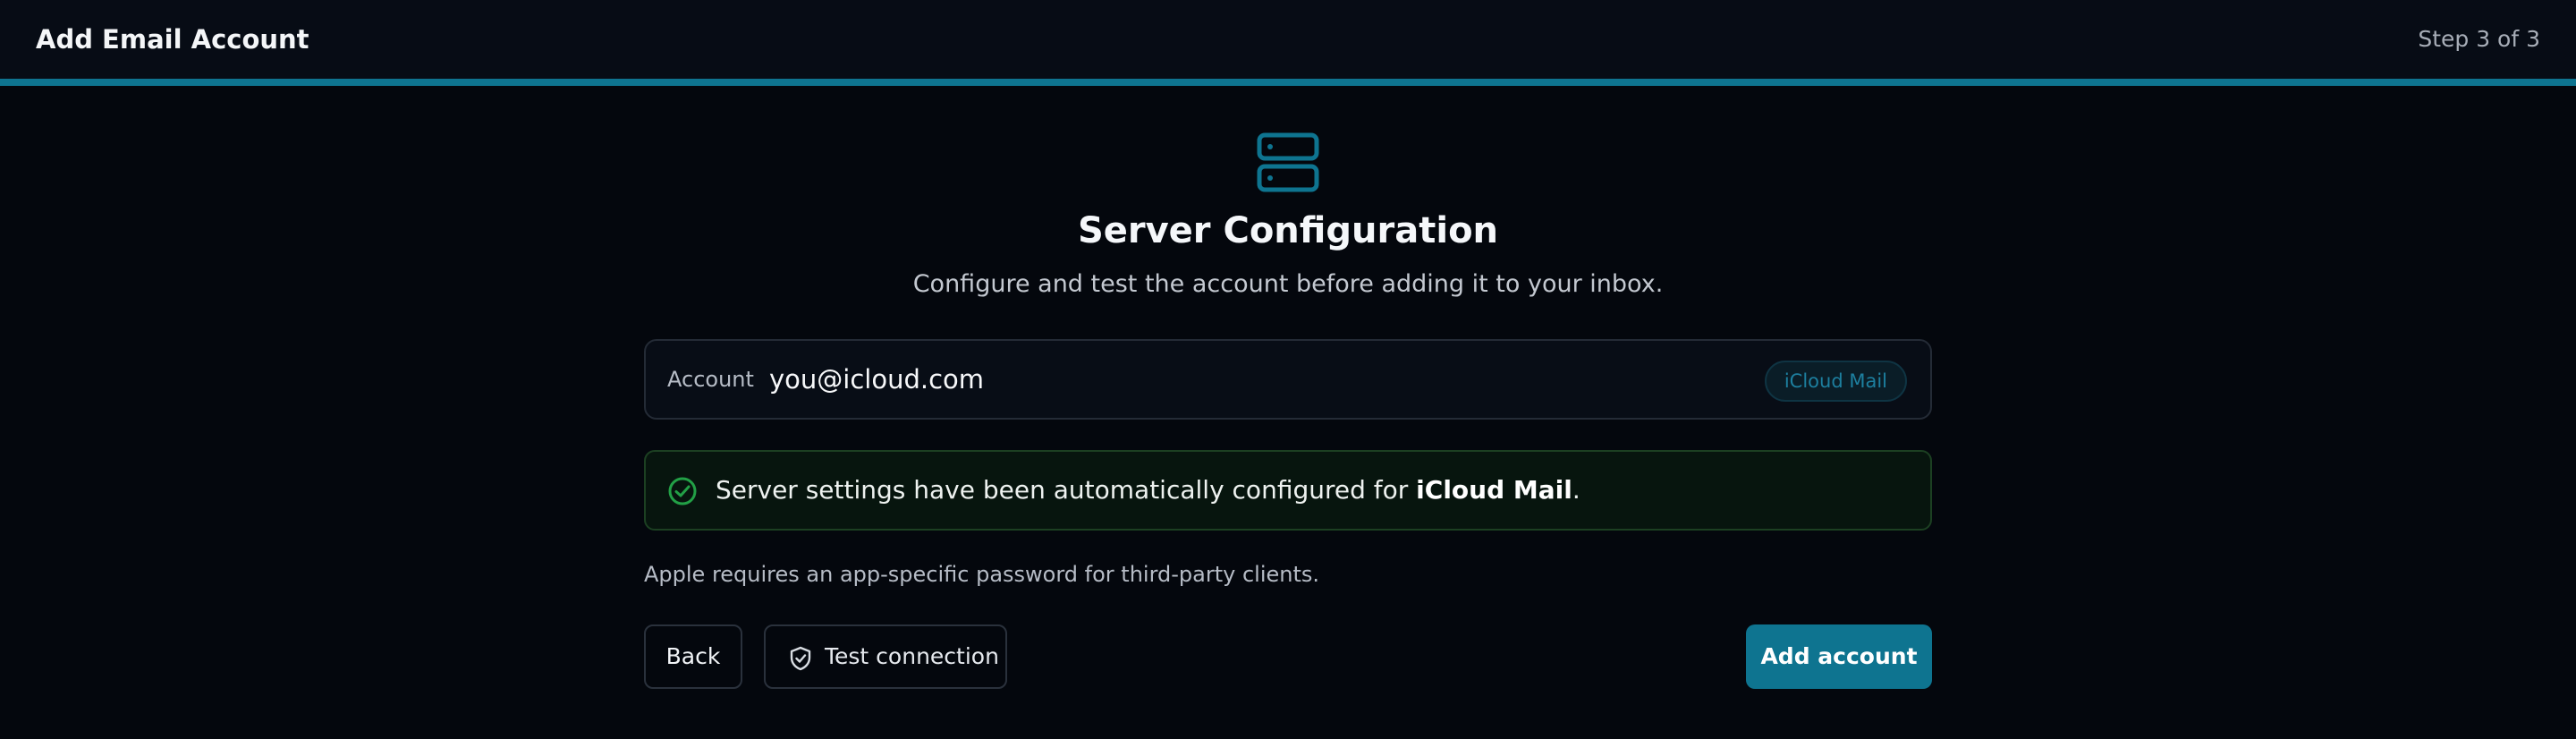 The image size is (2576, 739). What do you see at coordinates (710, 379) in the screenshot?
I see `account-label: Account` at bounding box center [710, 379].